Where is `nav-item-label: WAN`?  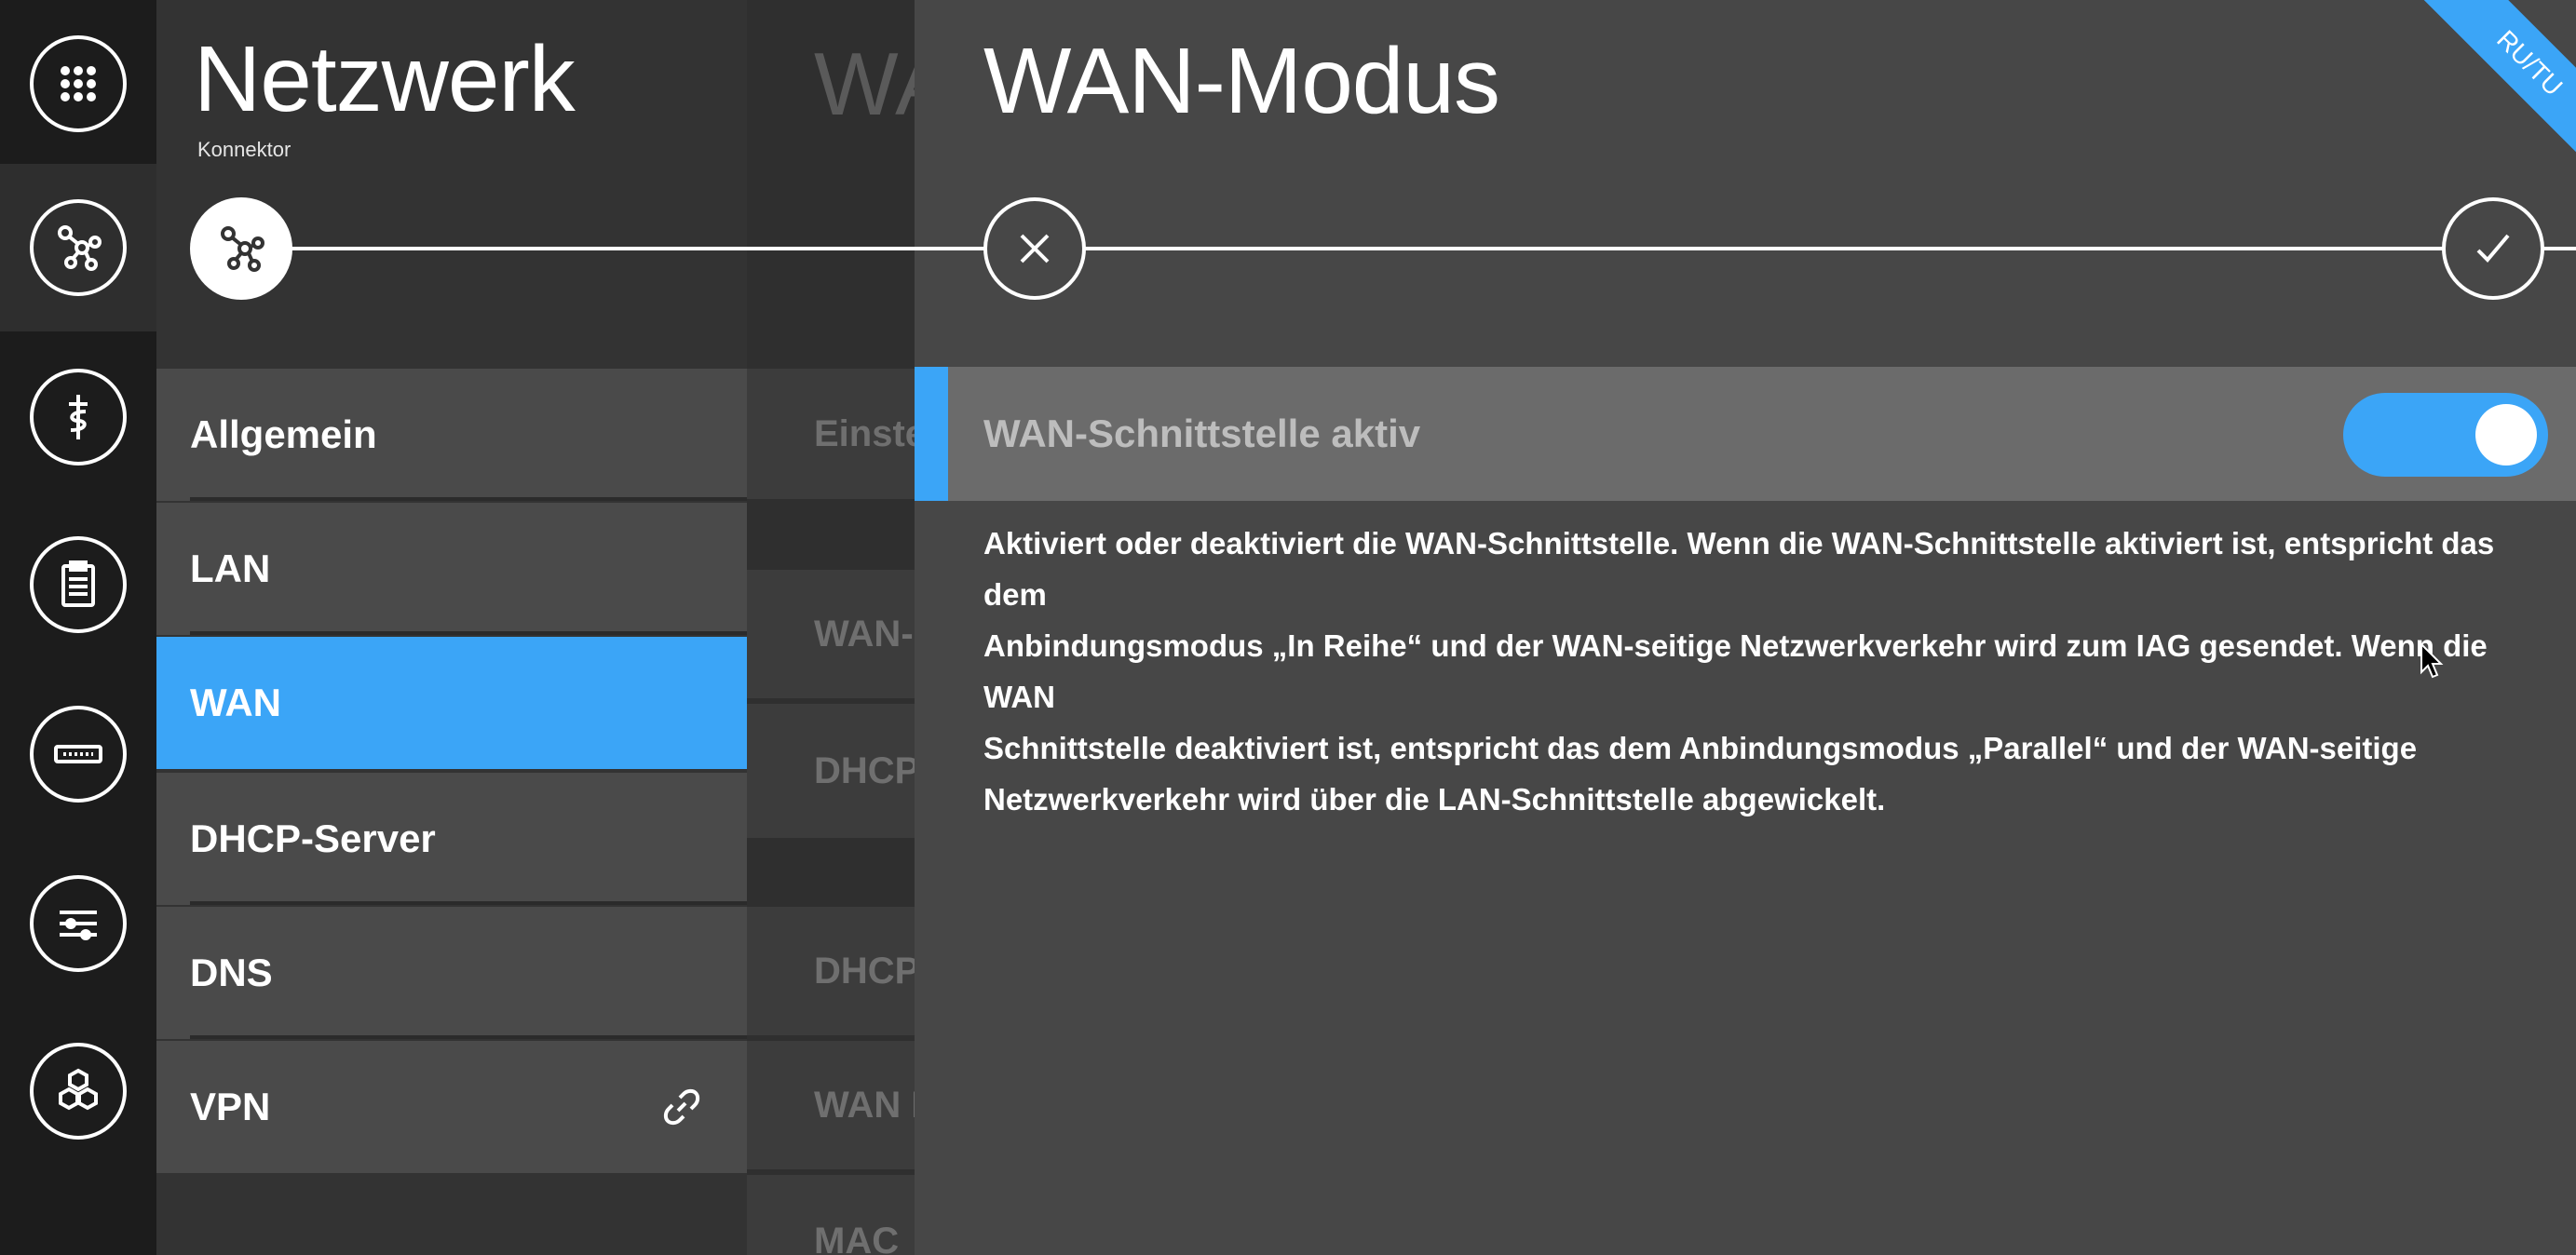
nav-item-label: WAN is located at coordinates (235, 702).